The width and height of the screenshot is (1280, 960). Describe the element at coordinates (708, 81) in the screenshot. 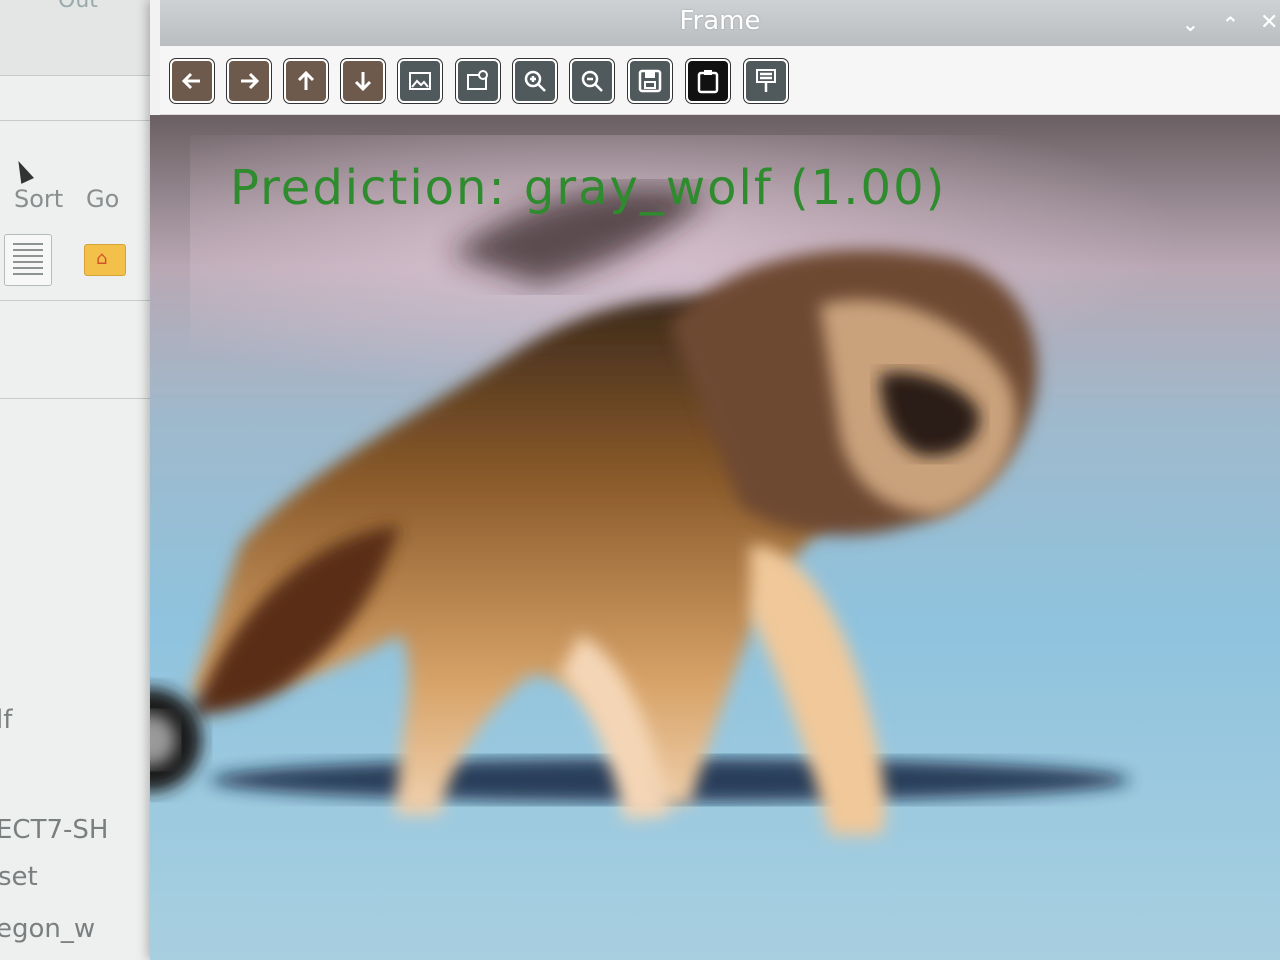

I see `clipboard-icon` at that location.